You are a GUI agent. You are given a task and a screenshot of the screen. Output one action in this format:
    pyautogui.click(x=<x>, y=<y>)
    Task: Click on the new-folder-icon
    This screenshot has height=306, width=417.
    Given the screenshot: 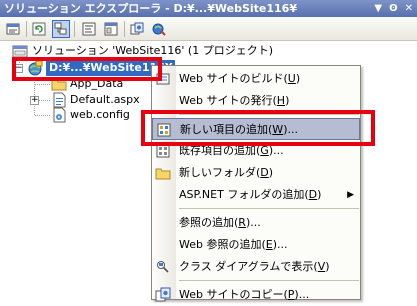 What is the action you would take?
    pyautogui.click(x=163, y=174)
    